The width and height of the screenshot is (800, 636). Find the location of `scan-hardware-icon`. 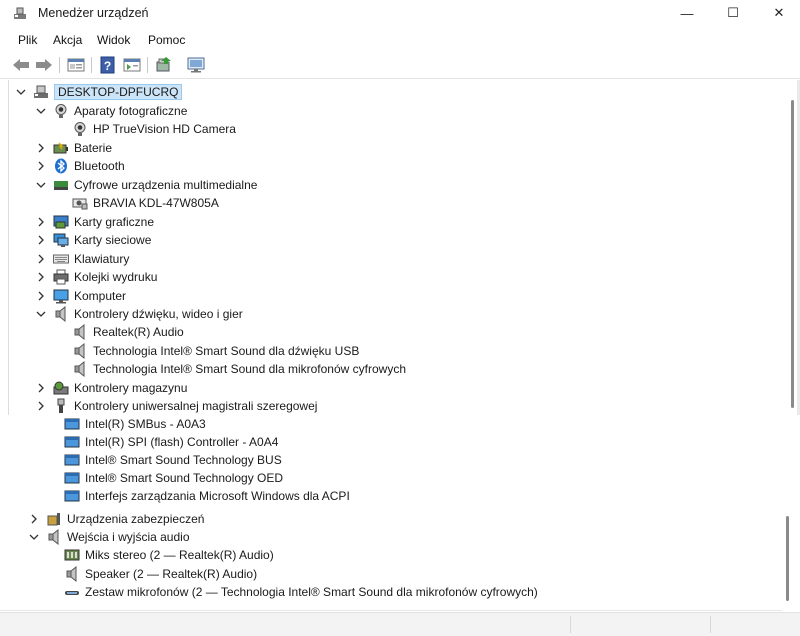

scan-hardware-icon is located at coordinates (196, 65).